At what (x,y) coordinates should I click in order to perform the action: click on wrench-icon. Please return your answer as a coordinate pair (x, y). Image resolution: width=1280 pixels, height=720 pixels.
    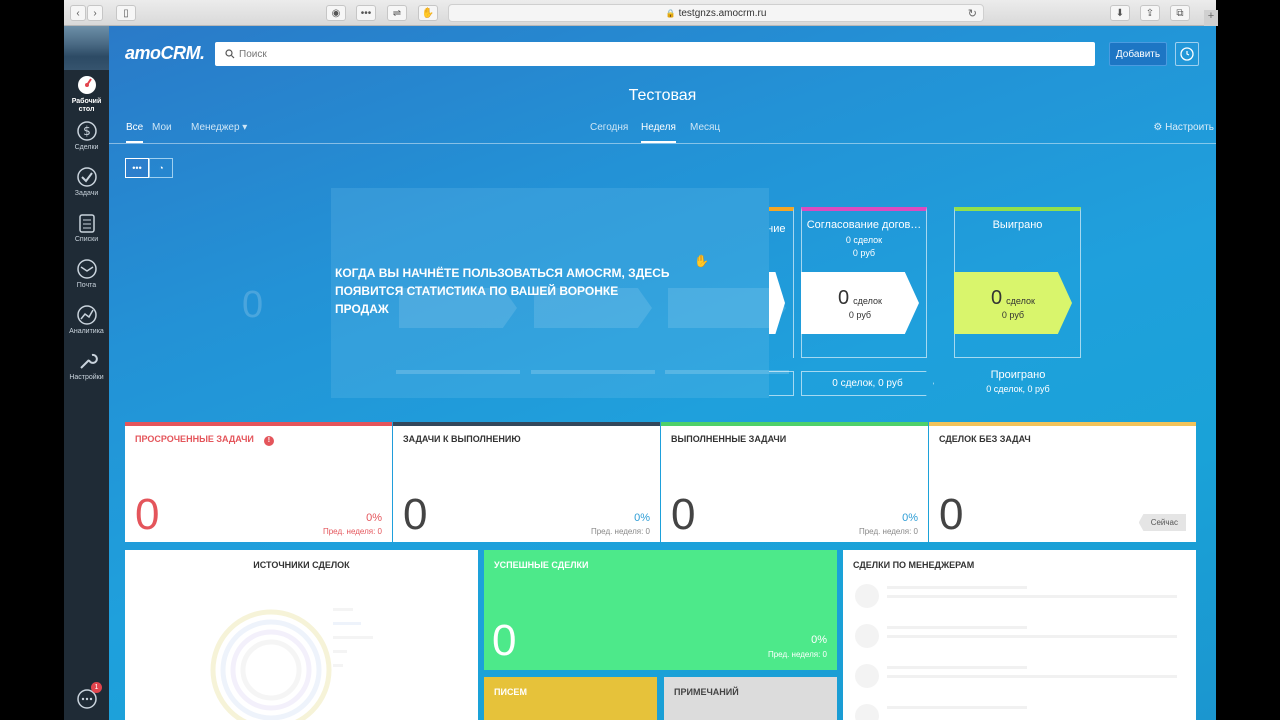
    Looking at the image, I should click on (88, 361).